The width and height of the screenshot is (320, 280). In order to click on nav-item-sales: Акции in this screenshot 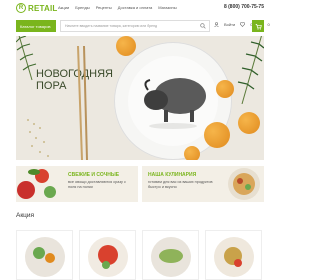, I will do `click(63, 7)`.